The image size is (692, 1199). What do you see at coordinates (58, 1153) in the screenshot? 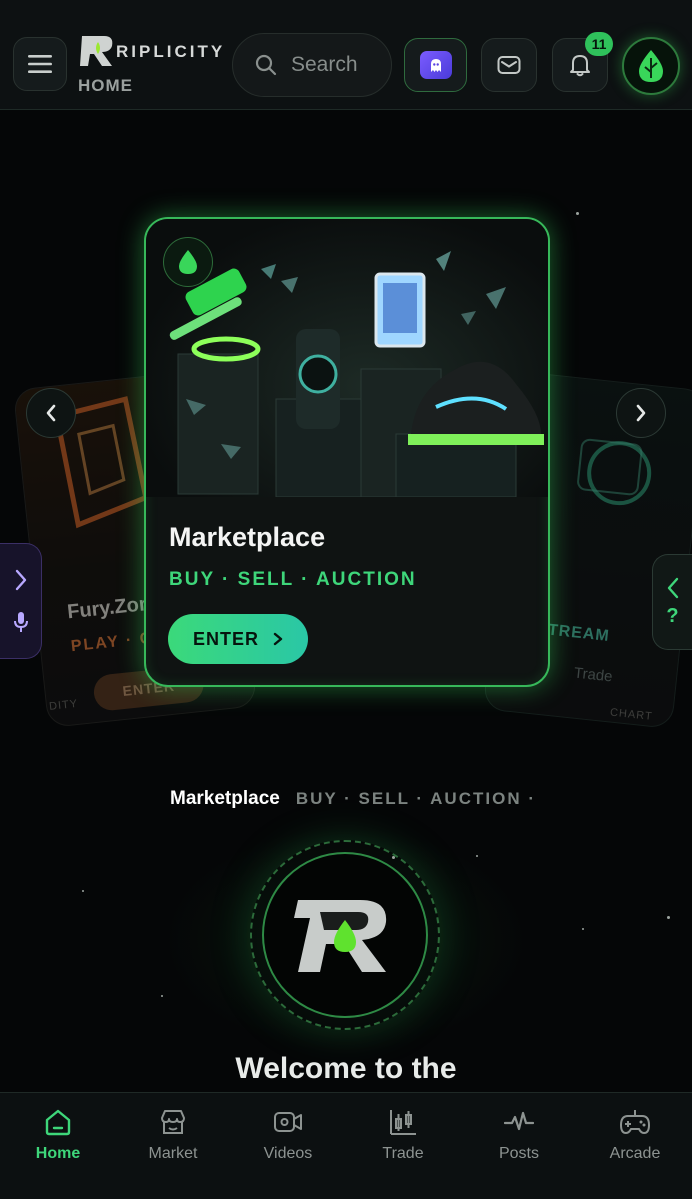
I see `nav-label: Home` at bounding box center [58, 1153].